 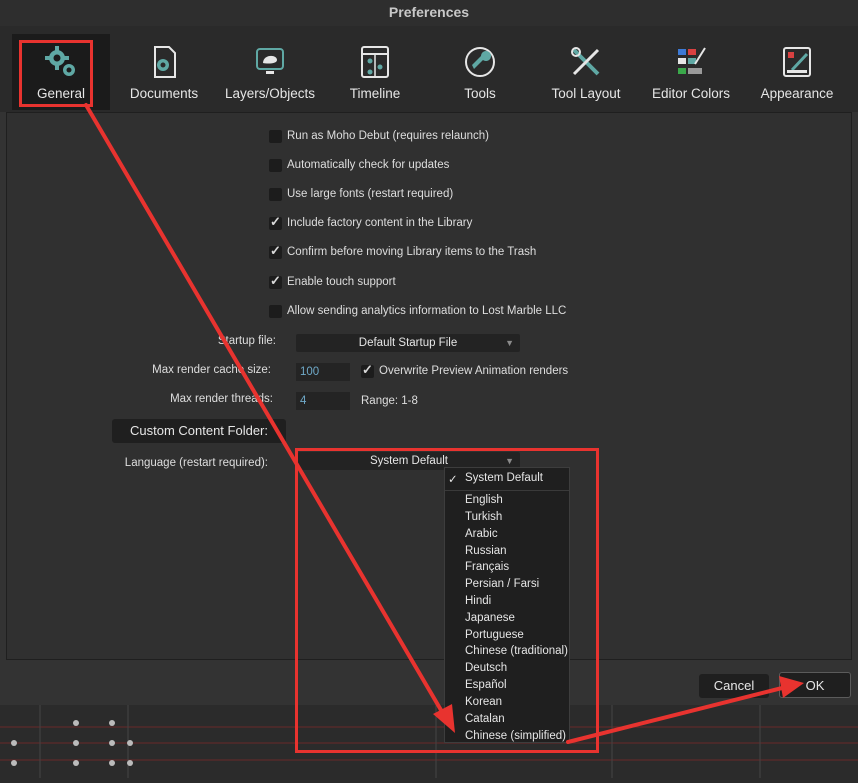 I want to click on tab-timeline: Timeline, so click(x=375, y=72).